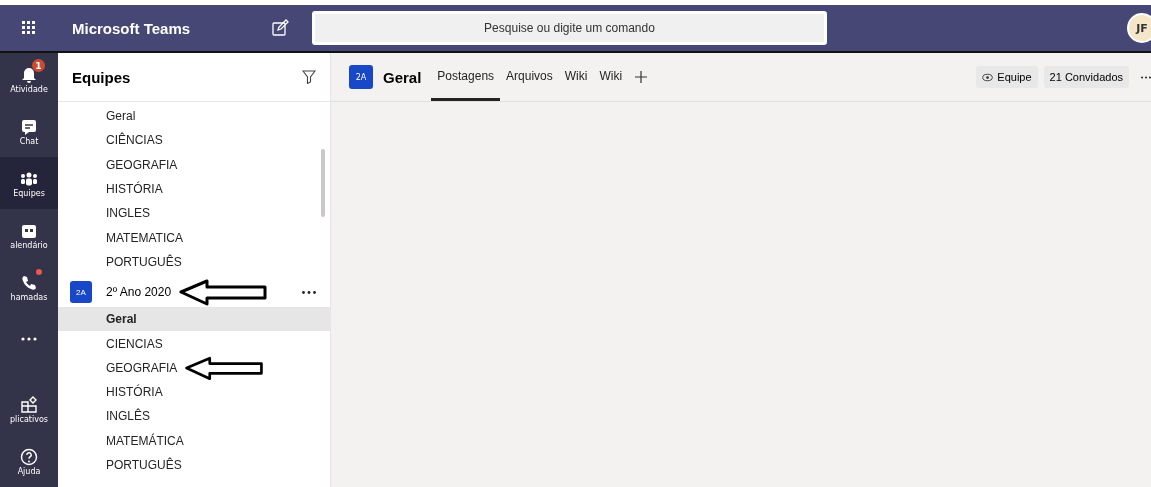  Describe the element at coordinates (29, 183) in the screenshot. I see `rail-item: Equipes` at that location.